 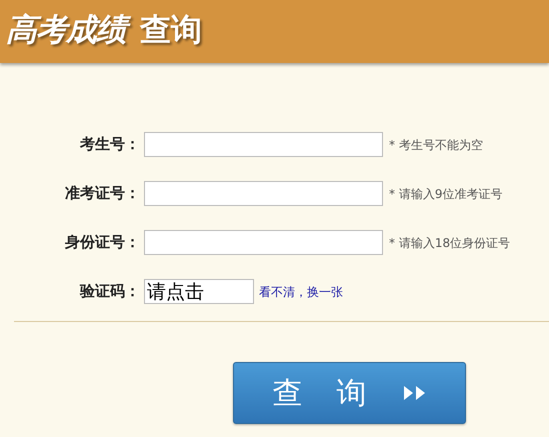 I want to click on field-hint: * 请输入9位准考证号, so click(x=445, y=194).